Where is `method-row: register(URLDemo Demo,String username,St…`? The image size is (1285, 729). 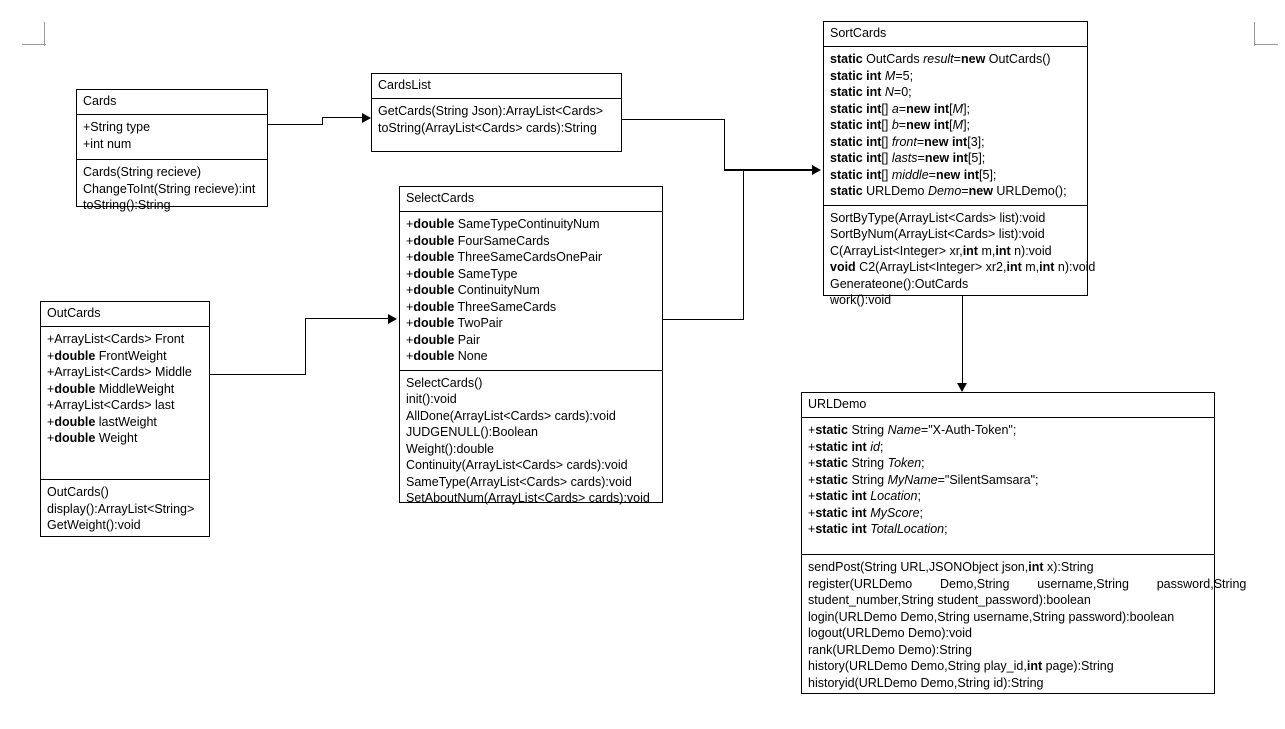
method-row: register(URLDemo Demo,String username,St… is located at coordinates (1027, 592).